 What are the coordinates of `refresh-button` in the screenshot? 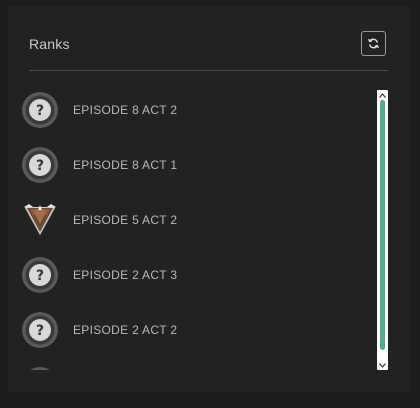 It's located at (373, 43).